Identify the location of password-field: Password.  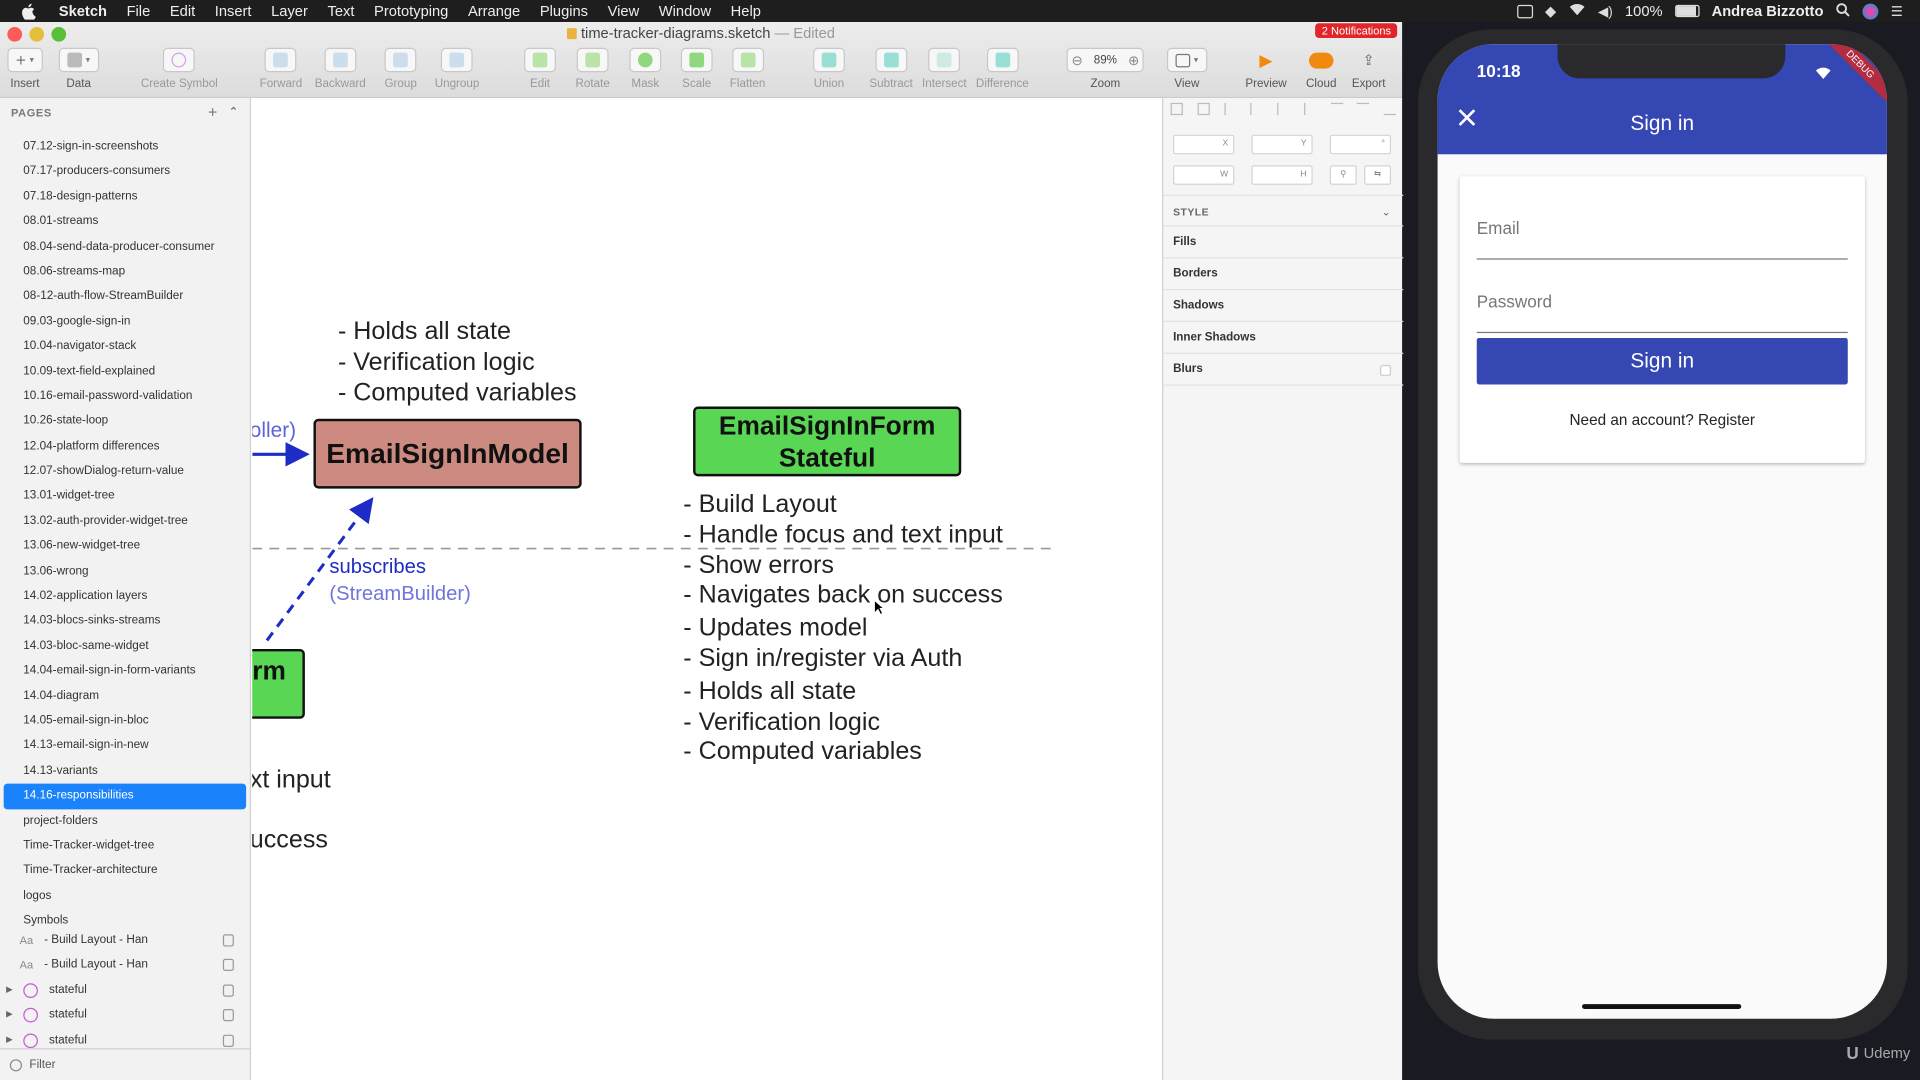
(1662, 309).